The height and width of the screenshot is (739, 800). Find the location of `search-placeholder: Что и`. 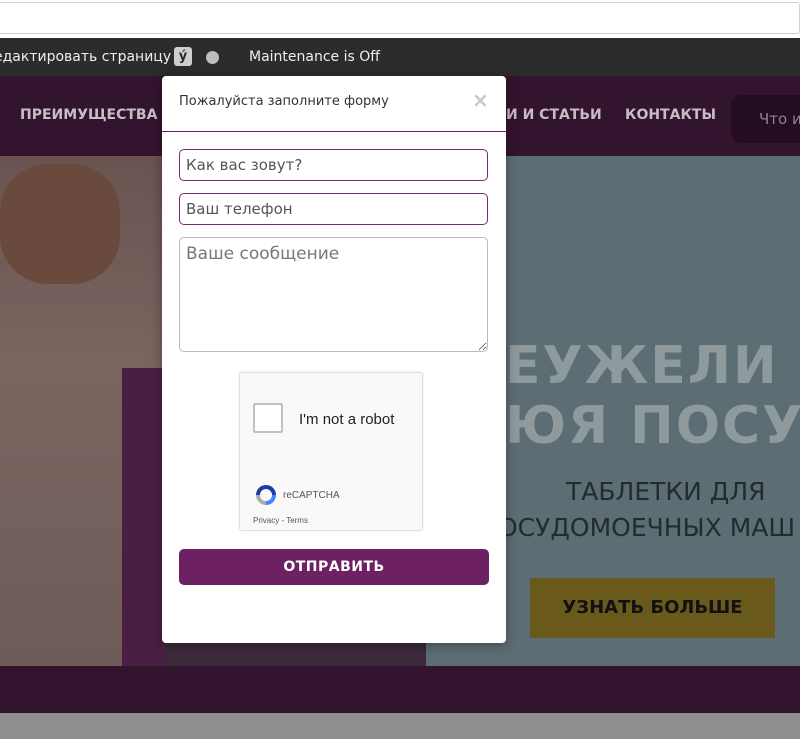

search-placeholder: Что и is located at coordinates (779, 119).